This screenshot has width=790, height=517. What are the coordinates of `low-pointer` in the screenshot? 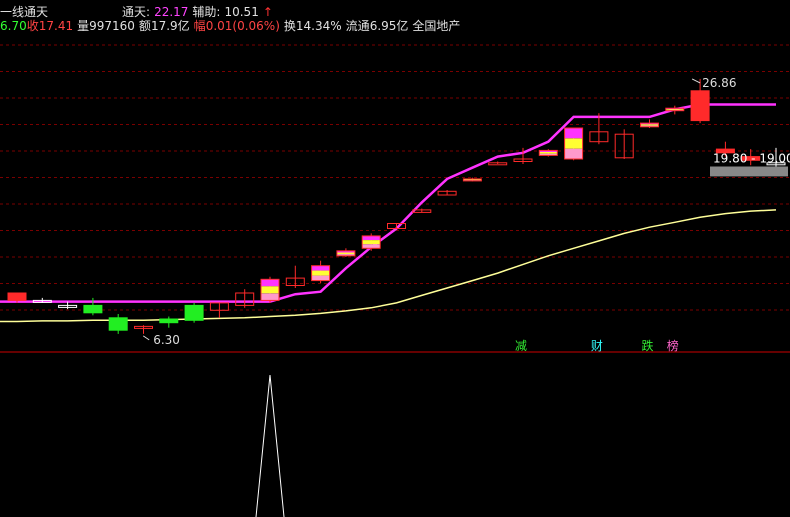 It's located at (146, 338).